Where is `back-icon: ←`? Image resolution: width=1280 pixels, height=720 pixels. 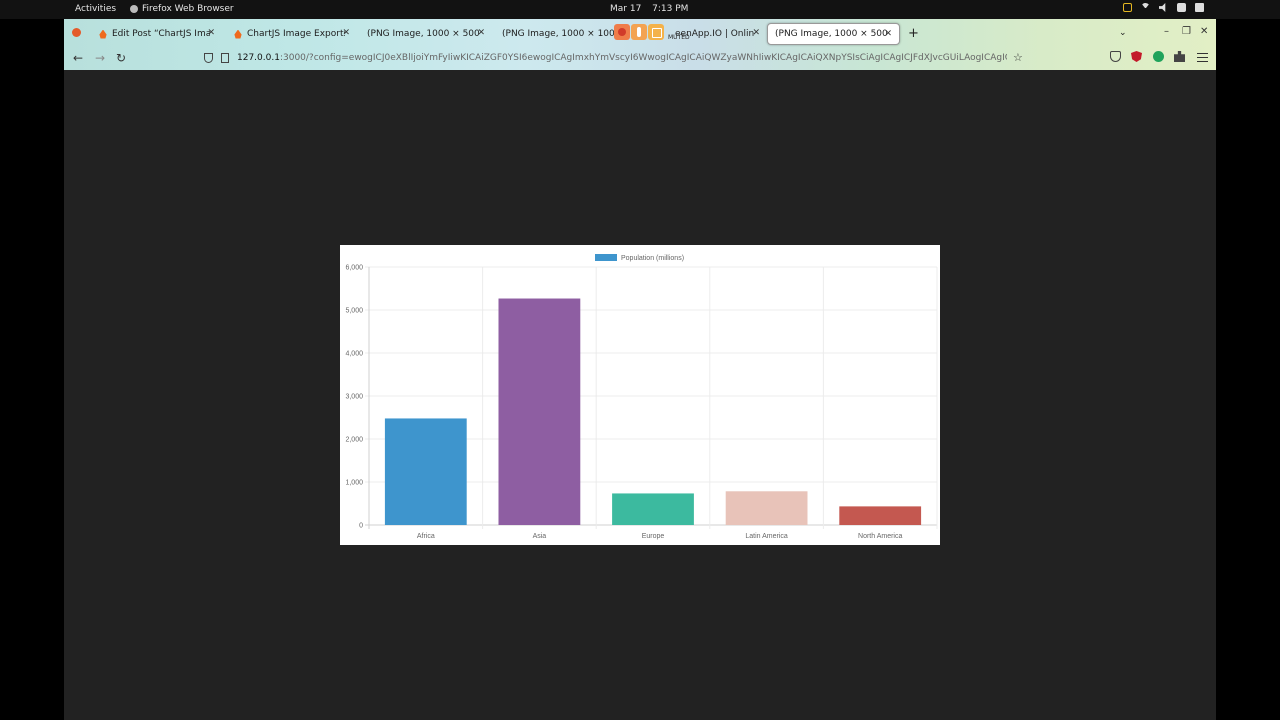
back-icon: ← is located at coordinates (78, 58).